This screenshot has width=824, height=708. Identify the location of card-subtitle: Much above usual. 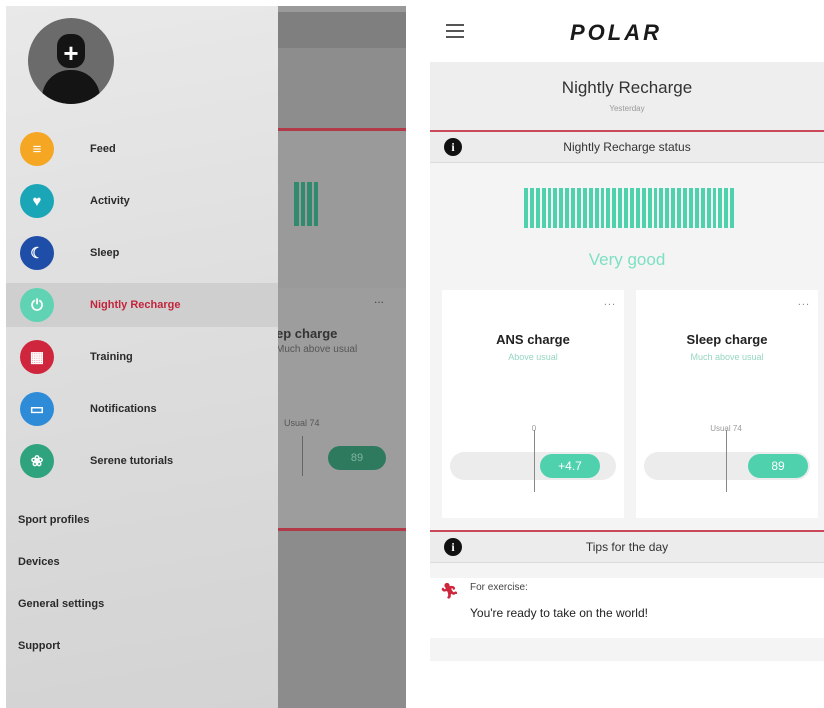
(727, 357).